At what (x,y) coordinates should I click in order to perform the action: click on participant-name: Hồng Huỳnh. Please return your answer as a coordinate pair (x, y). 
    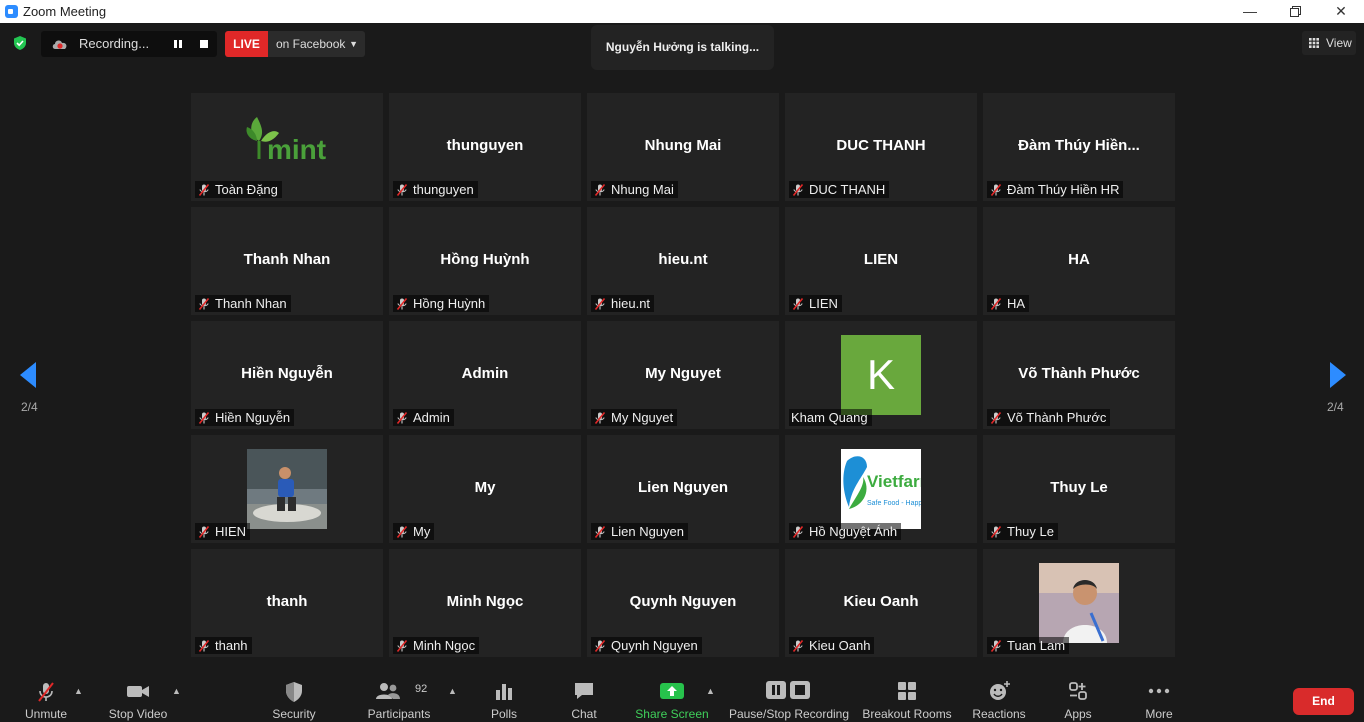
    Looking at the image, I should click on (449, 303).